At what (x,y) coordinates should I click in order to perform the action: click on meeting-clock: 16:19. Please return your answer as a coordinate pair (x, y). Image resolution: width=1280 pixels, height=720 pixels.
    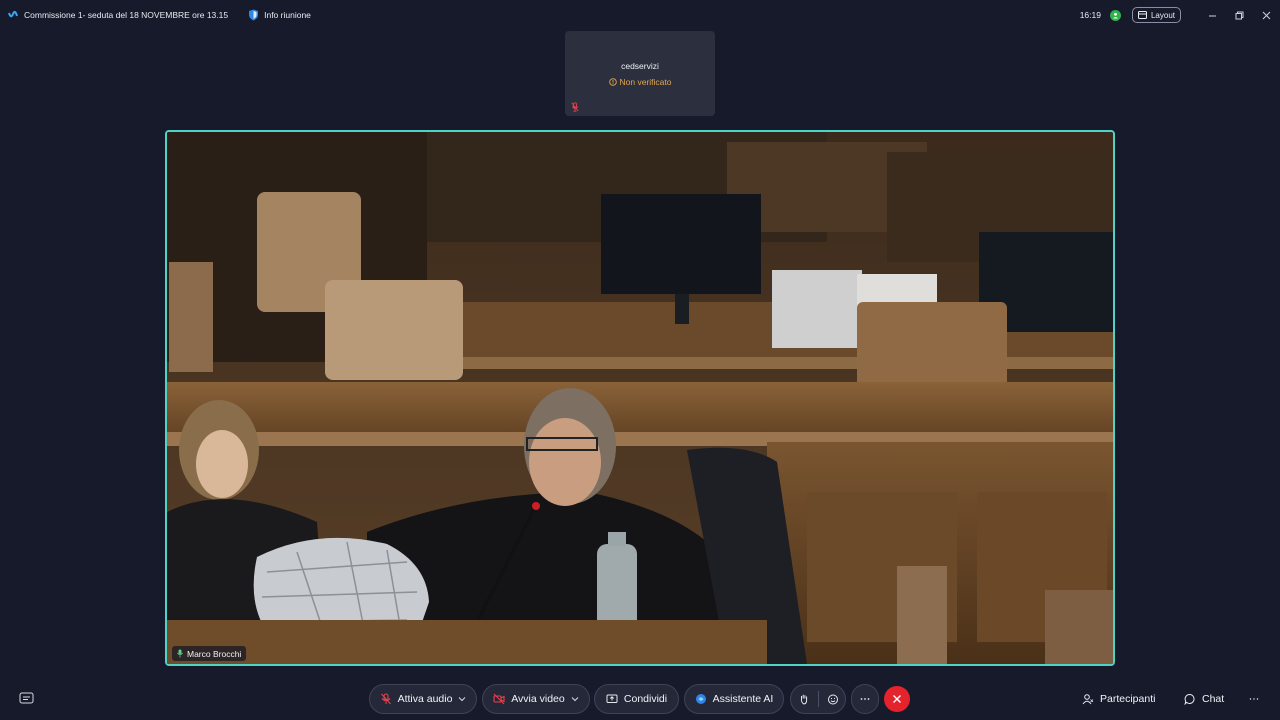
    Looking at the image, I should click on (1090, 15).